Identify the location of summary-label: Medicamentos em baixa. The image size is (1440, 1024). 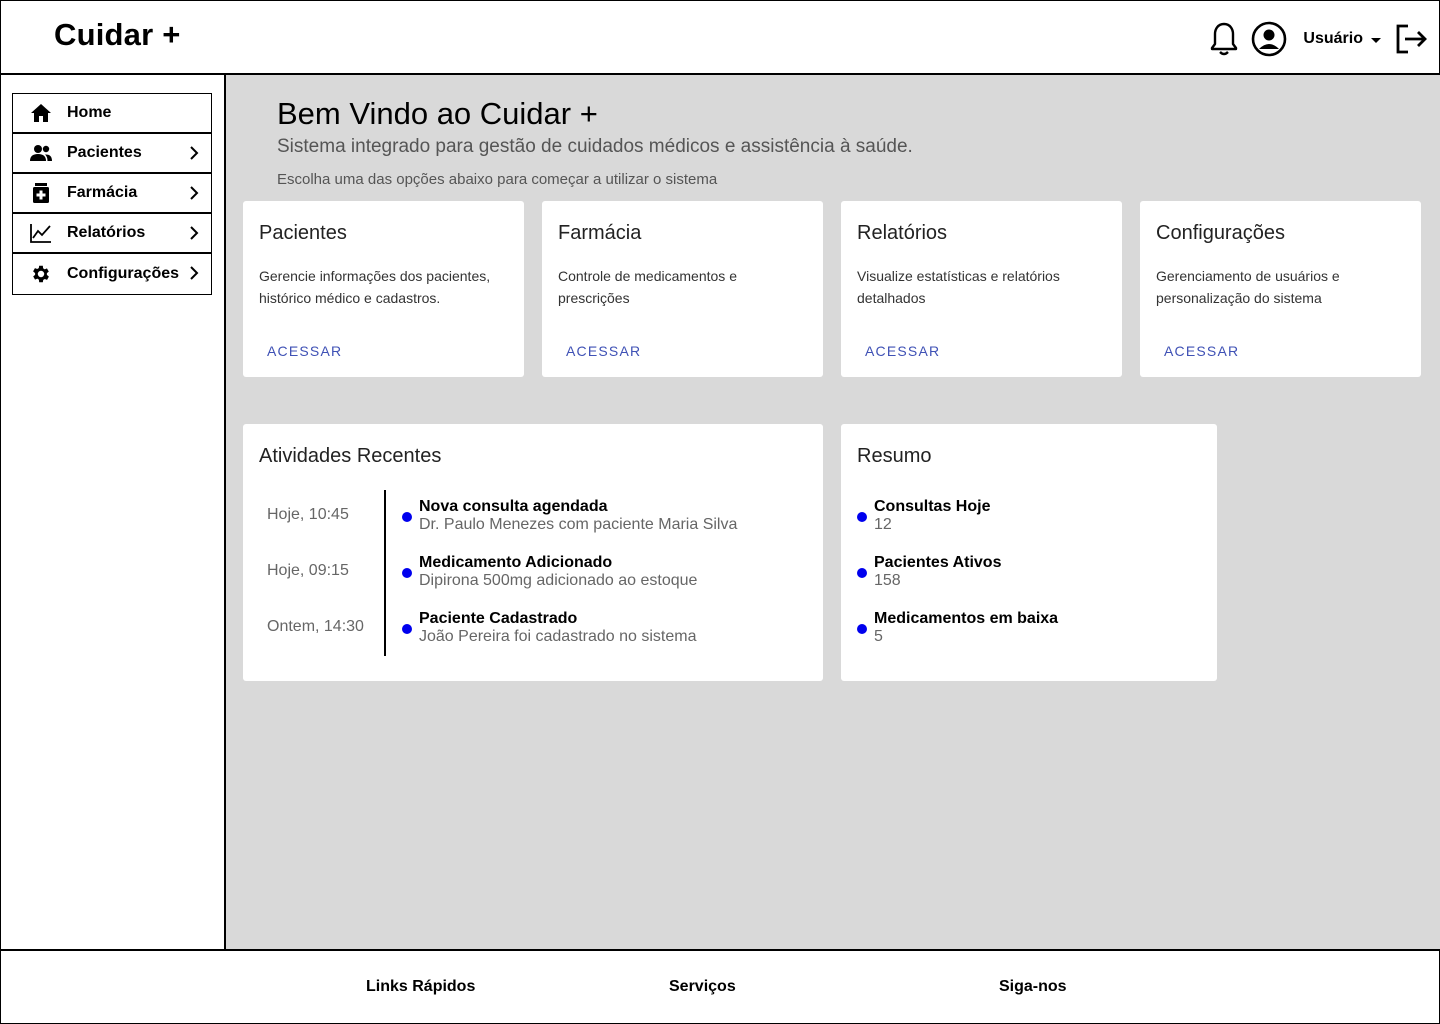
(966, 618).